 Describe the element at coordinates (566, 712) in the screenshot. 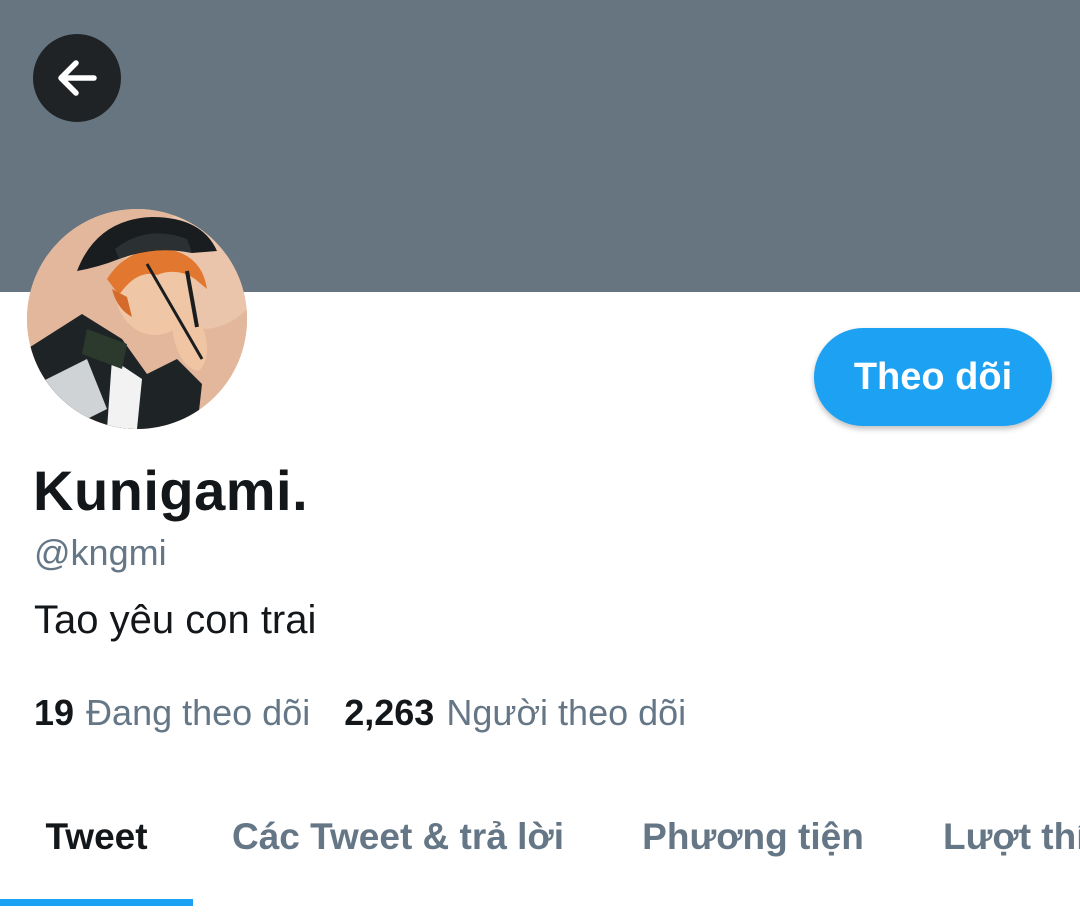

I see `followers-label: Người theo dõi` at that location.